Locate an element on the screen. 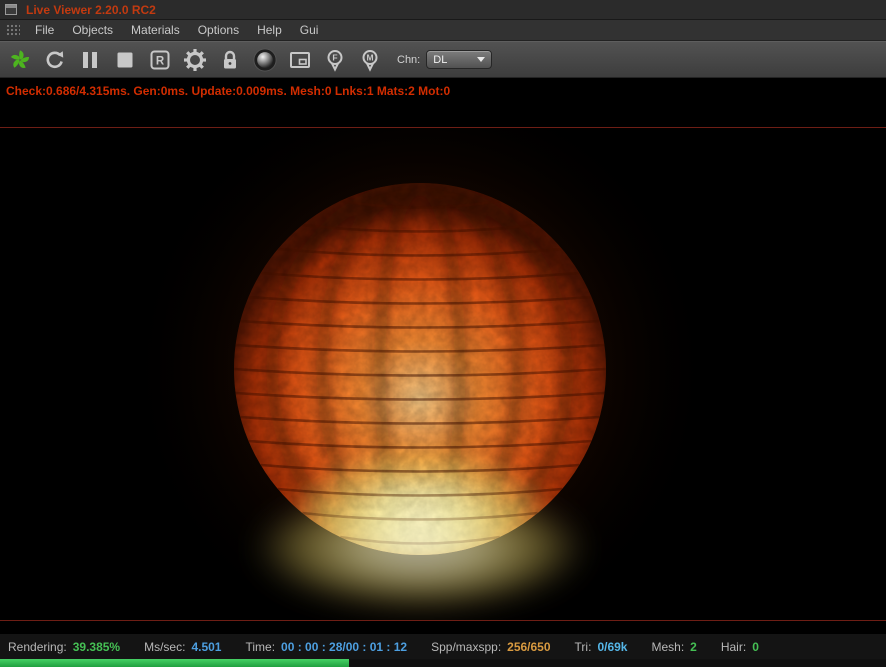 Image resolution: width=886 pixels, height=667 pixels. chevron-down-icon is located at coordinates (481, 59).